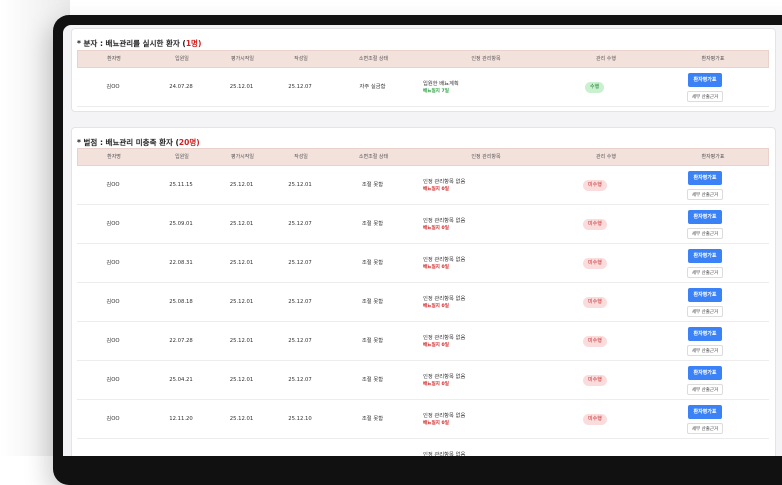 This screenshot has width=782, height=485. Describe the element at coordinates (436, 91) in the screenshot. I see `diary-days: 배뇨일지 7일` at that location.